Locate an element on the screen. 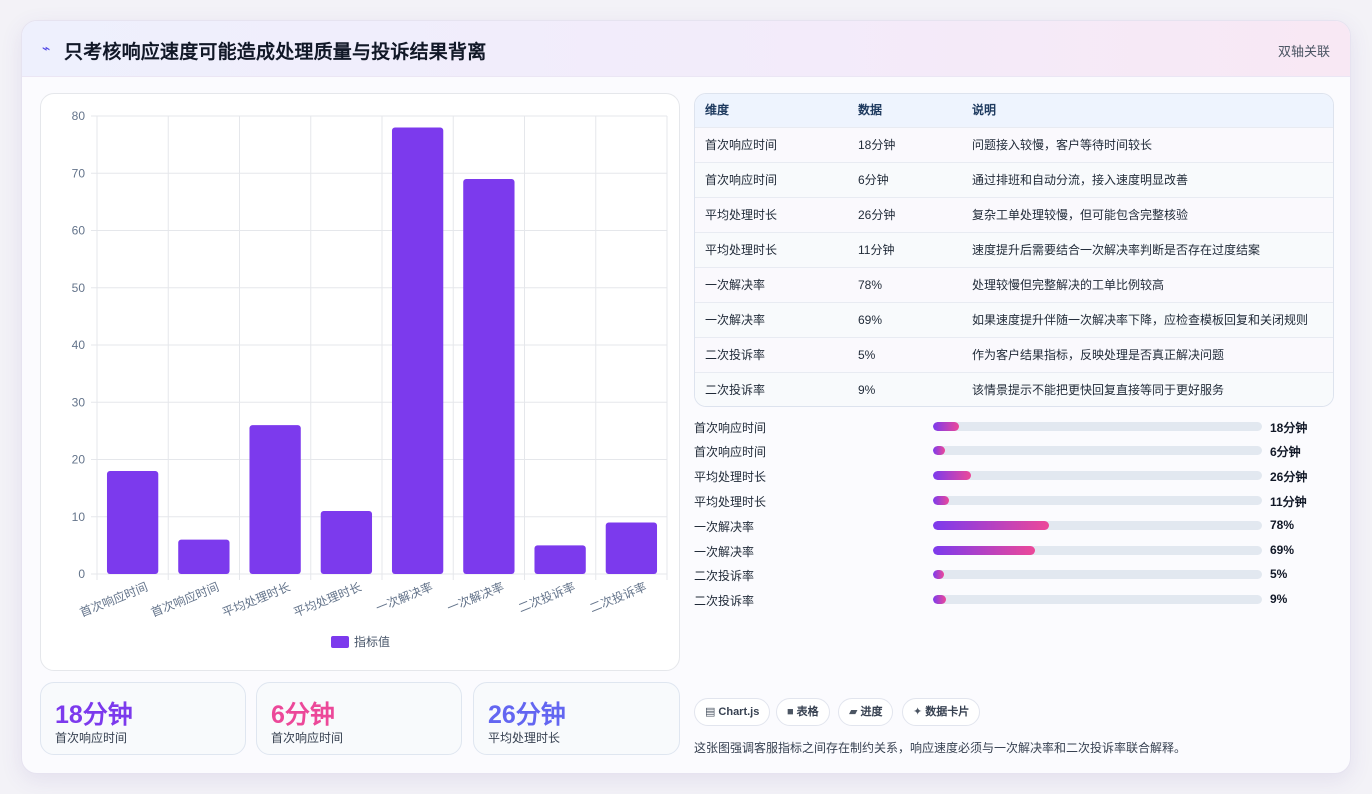  progress-value: 69% is located at coordinates (1282, 550).